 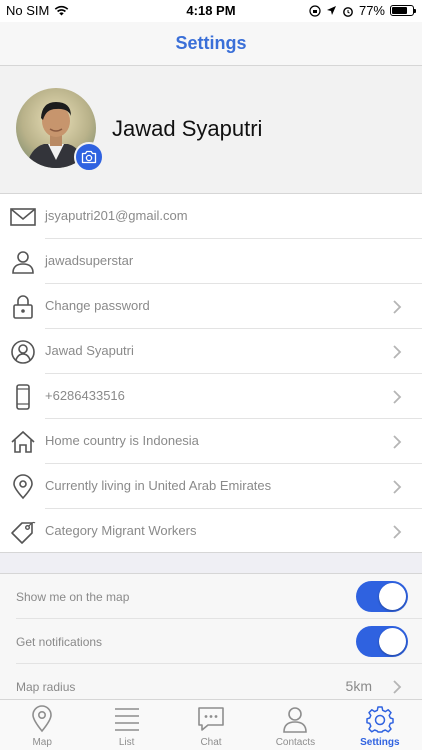 What do you see at coordinates (23, 487) in the screenshot?
I see `location-pin-icon` at bounding box center [23, 487].